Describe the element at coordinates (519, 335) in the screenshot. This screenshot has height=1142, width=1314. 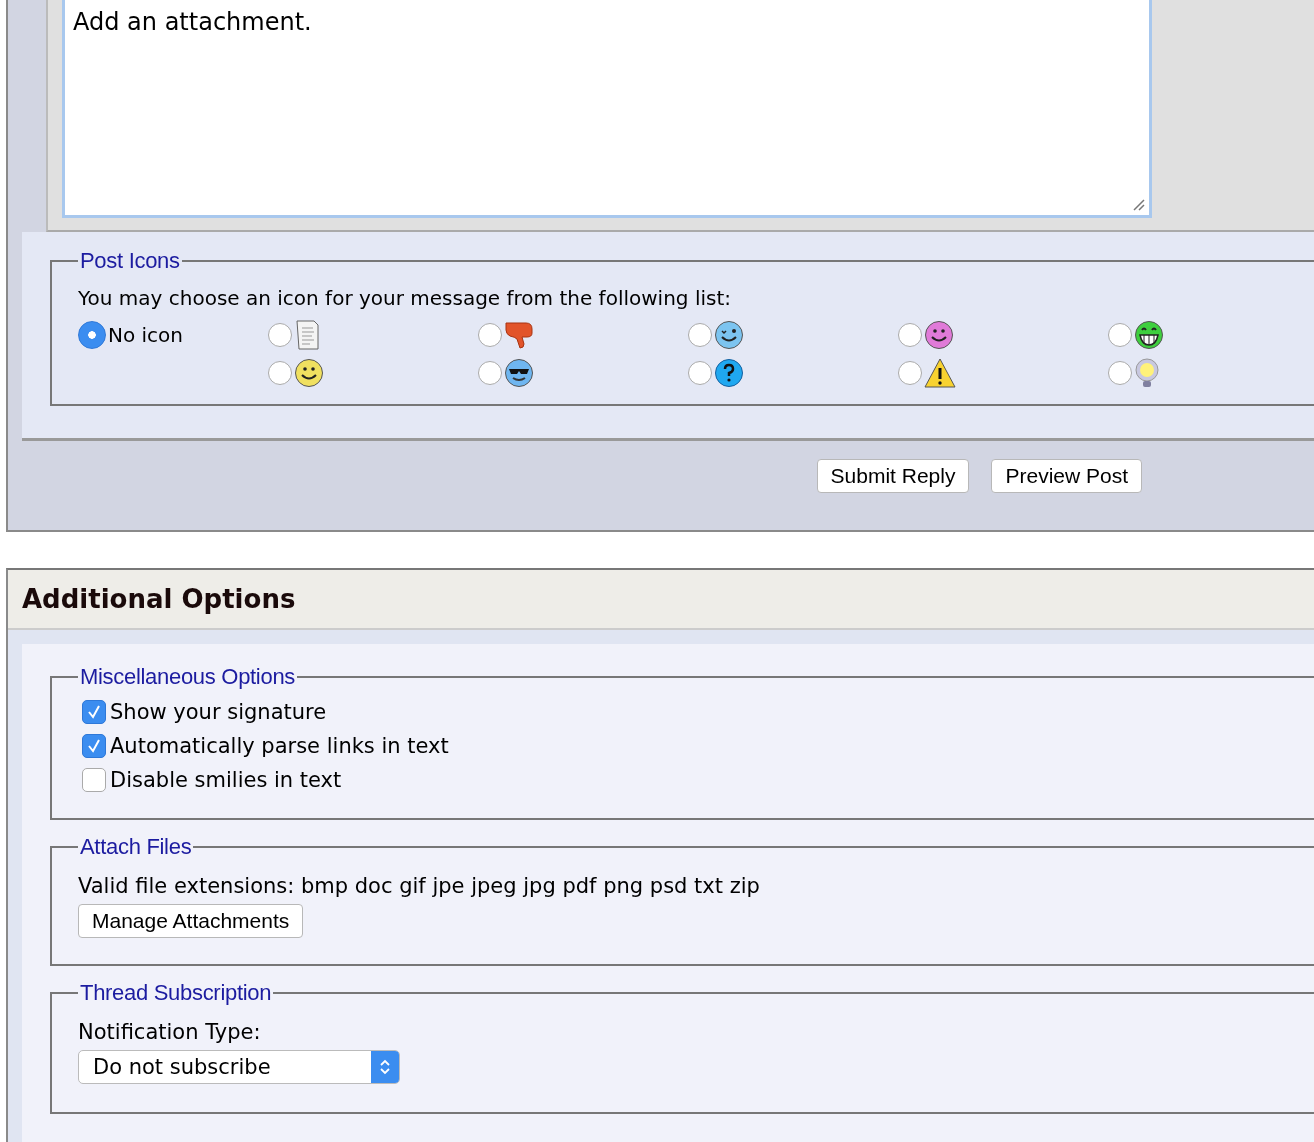
I see `thumbs-down-icon` at that location.